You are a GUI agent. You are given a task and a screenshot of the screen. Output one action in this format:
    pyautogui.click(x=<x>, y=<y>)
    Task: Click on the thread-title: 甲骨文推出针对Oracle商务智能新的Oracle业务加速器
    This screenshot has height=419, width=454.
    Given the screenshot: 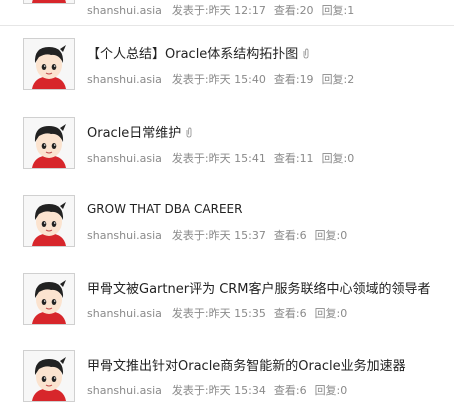 What is the action you would take?
    pyautogui.click(x=246, y=364)
    